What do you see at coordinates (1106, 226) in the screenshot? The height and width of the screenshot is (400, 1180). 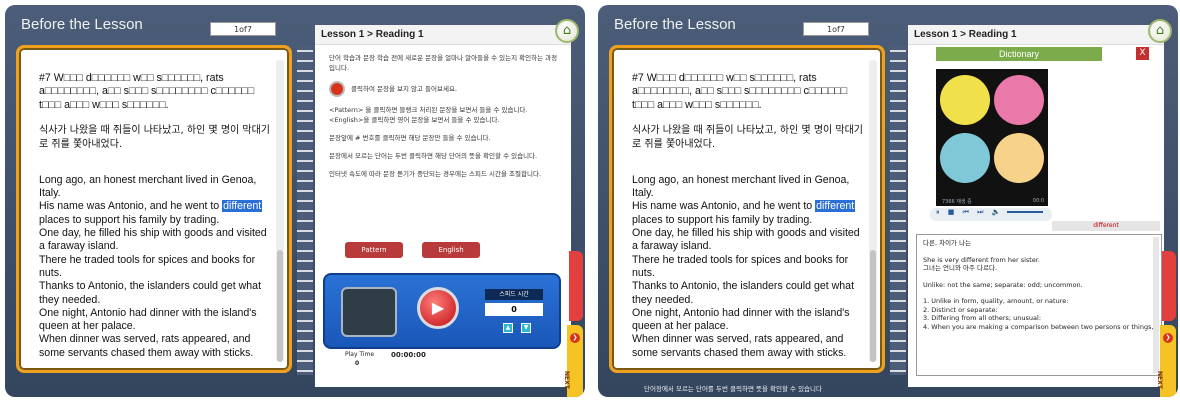 I see `dictionary-word: different` at bounding box center [1106, 226].